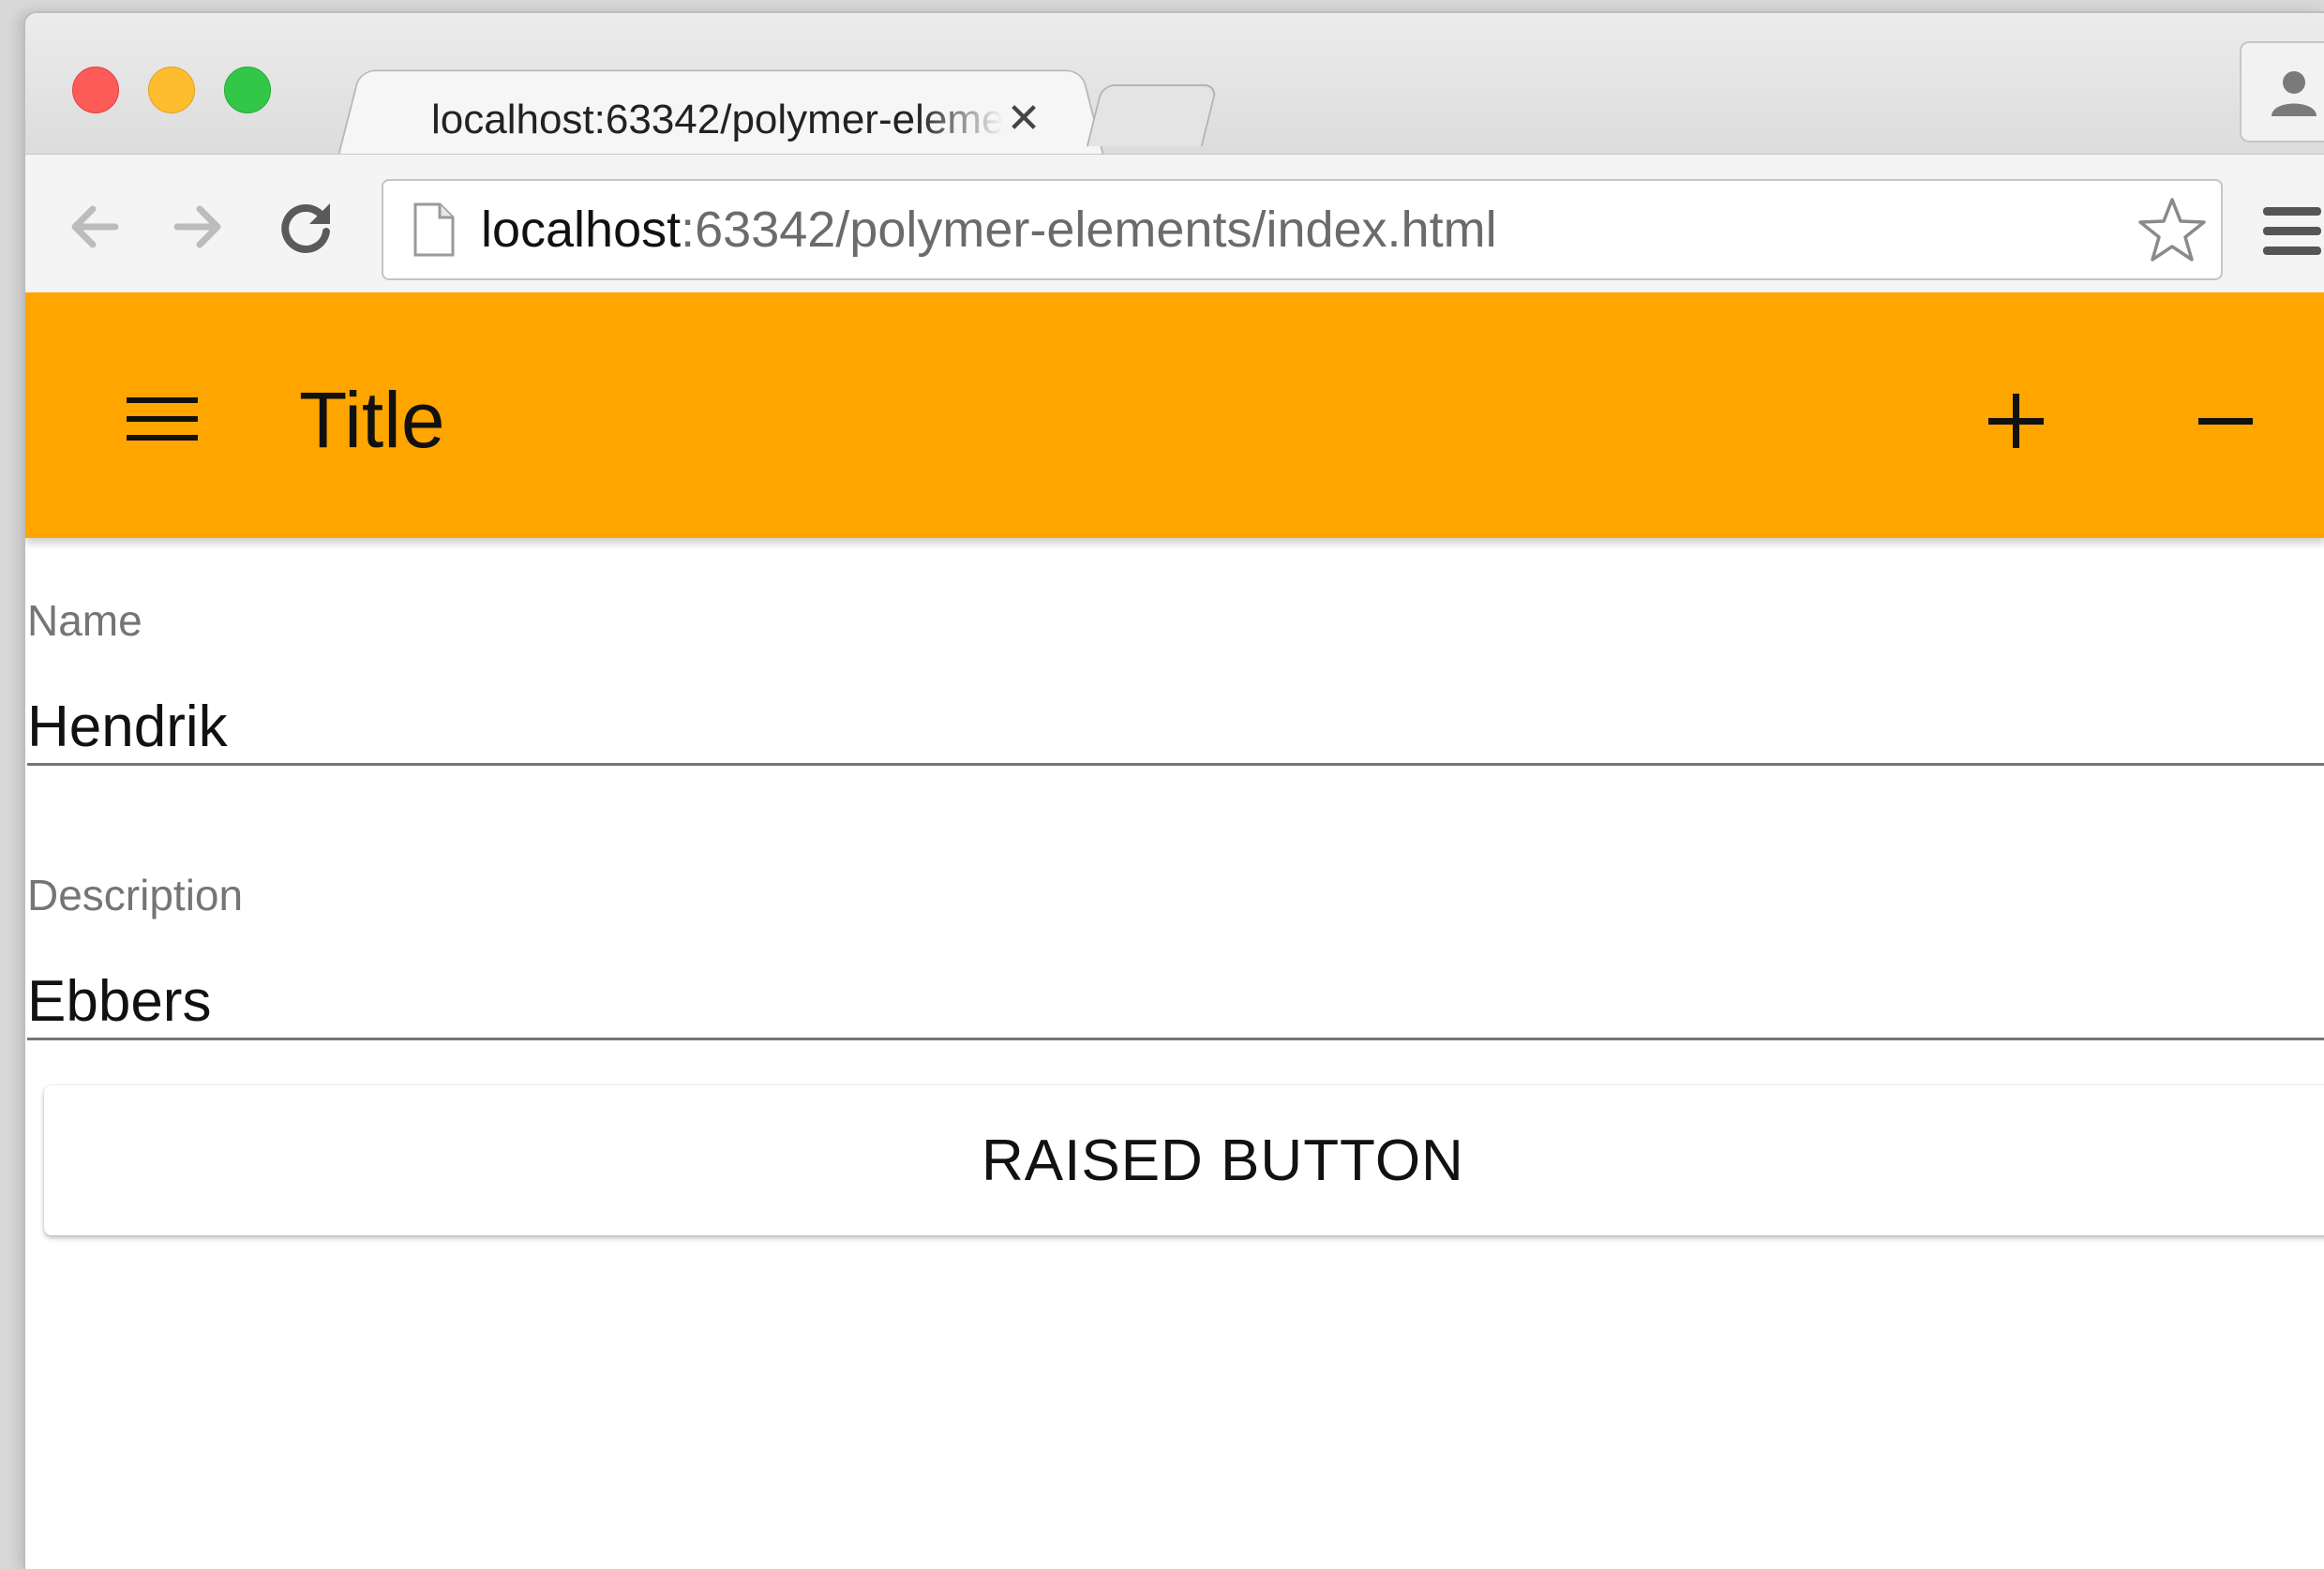  What do you see at coordinates (1089, 230) in the screenshot?
I see `url-path: :63342/polymer-elements/index.html` at bounding box center [1089, 230].